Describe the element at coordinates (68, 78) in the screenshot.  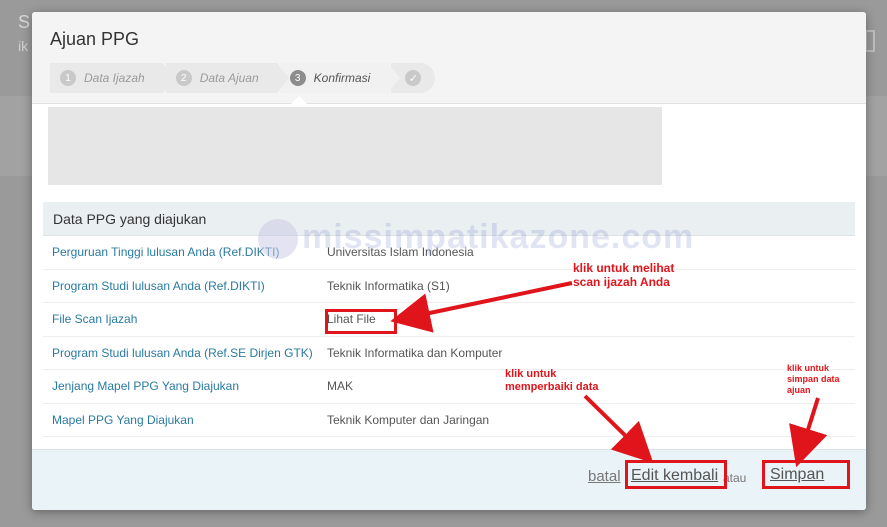
I see `step-number: 1` at that location.